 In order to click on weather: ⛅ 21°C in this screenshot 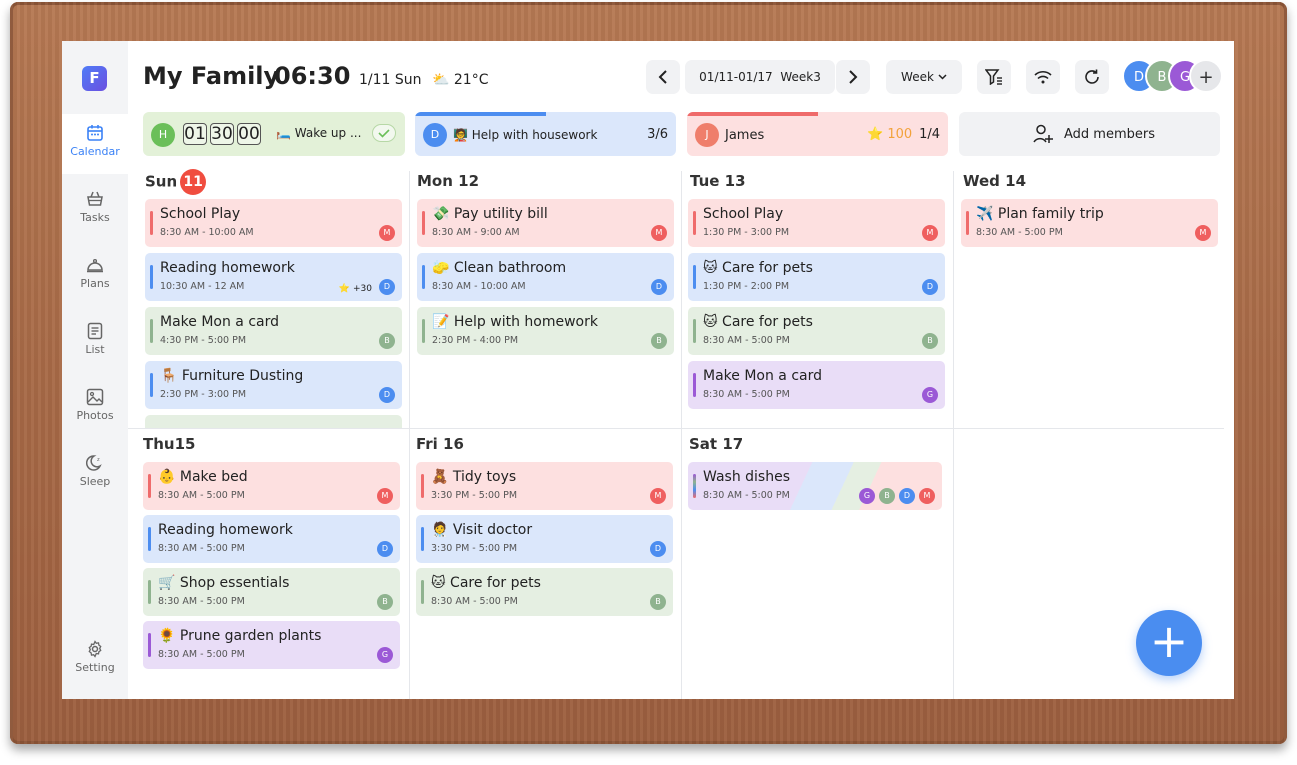, I will do `click(460, 80)`.